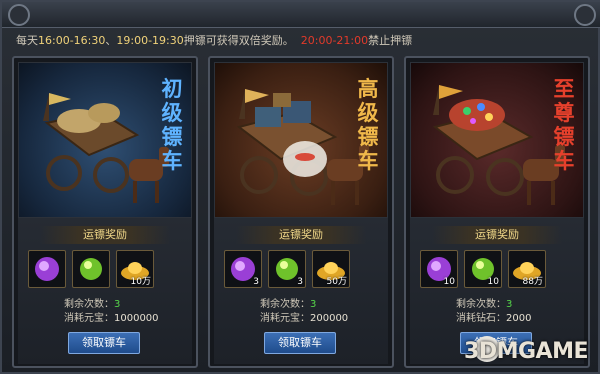  What do you see at coordinates (304, 318) in the screenshot?
I see `cost-line: 消耗元宝：200000` at bounding box center [304, 318].